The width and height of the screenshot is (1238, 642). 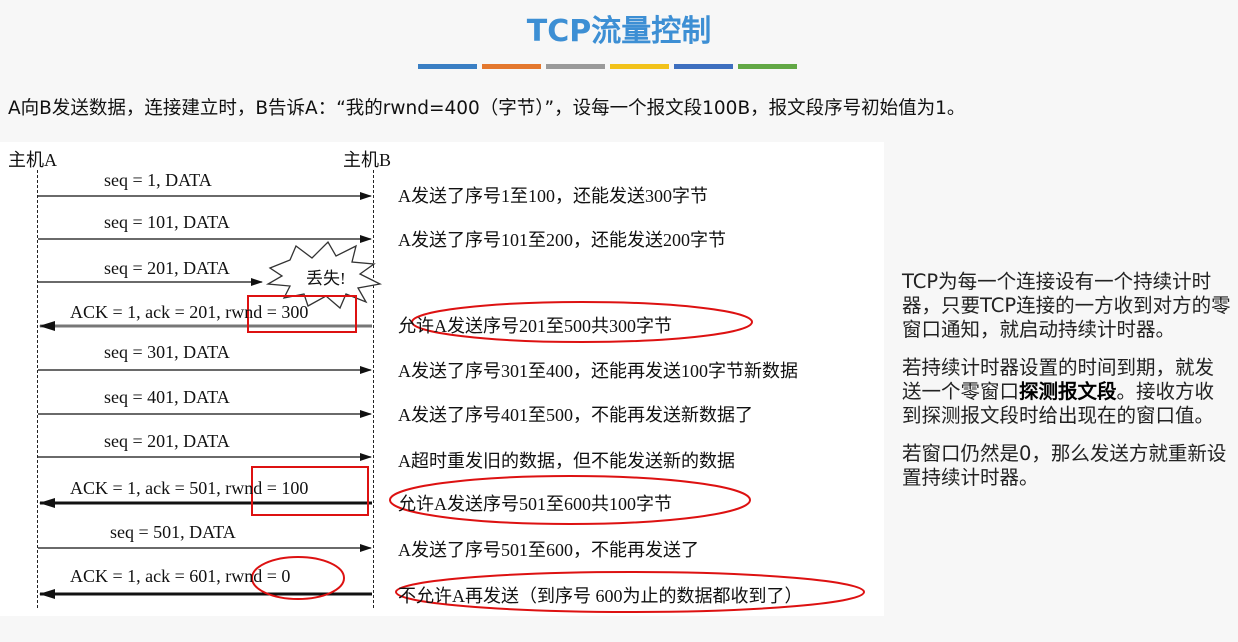 What do you see at coordinates (180, 576) in the screenshot?
I see `msg-label-10: ACK = 1, ack = 601, rwnd = 0` at bounding box center [180, 576].